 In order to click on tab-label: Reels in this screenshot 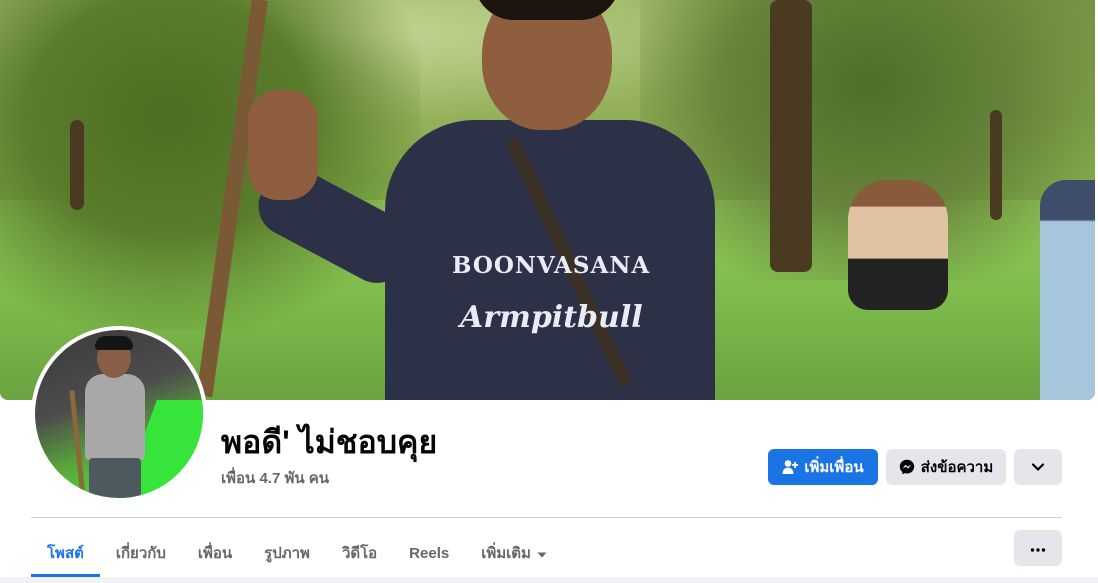, I will do `click(429, 553)`.